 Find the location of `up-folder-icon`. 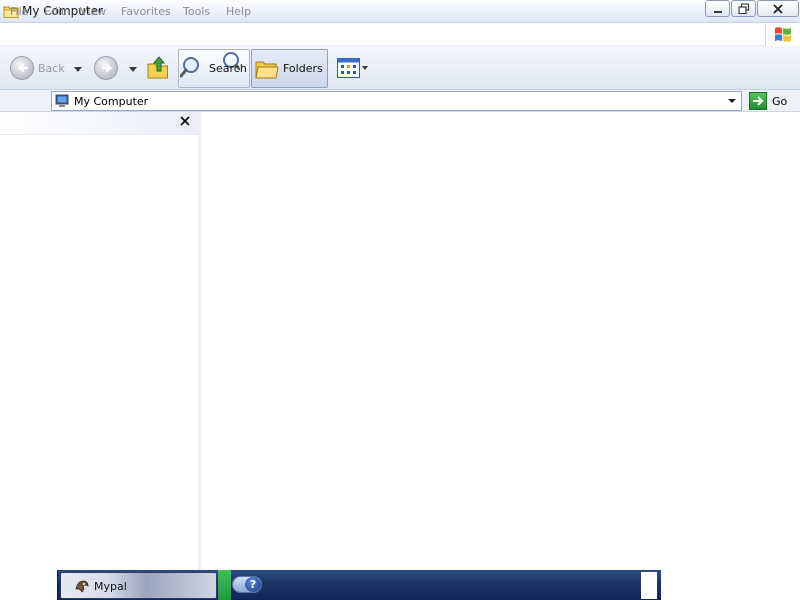

up-folder-icon is located at coordinates (158, 67).